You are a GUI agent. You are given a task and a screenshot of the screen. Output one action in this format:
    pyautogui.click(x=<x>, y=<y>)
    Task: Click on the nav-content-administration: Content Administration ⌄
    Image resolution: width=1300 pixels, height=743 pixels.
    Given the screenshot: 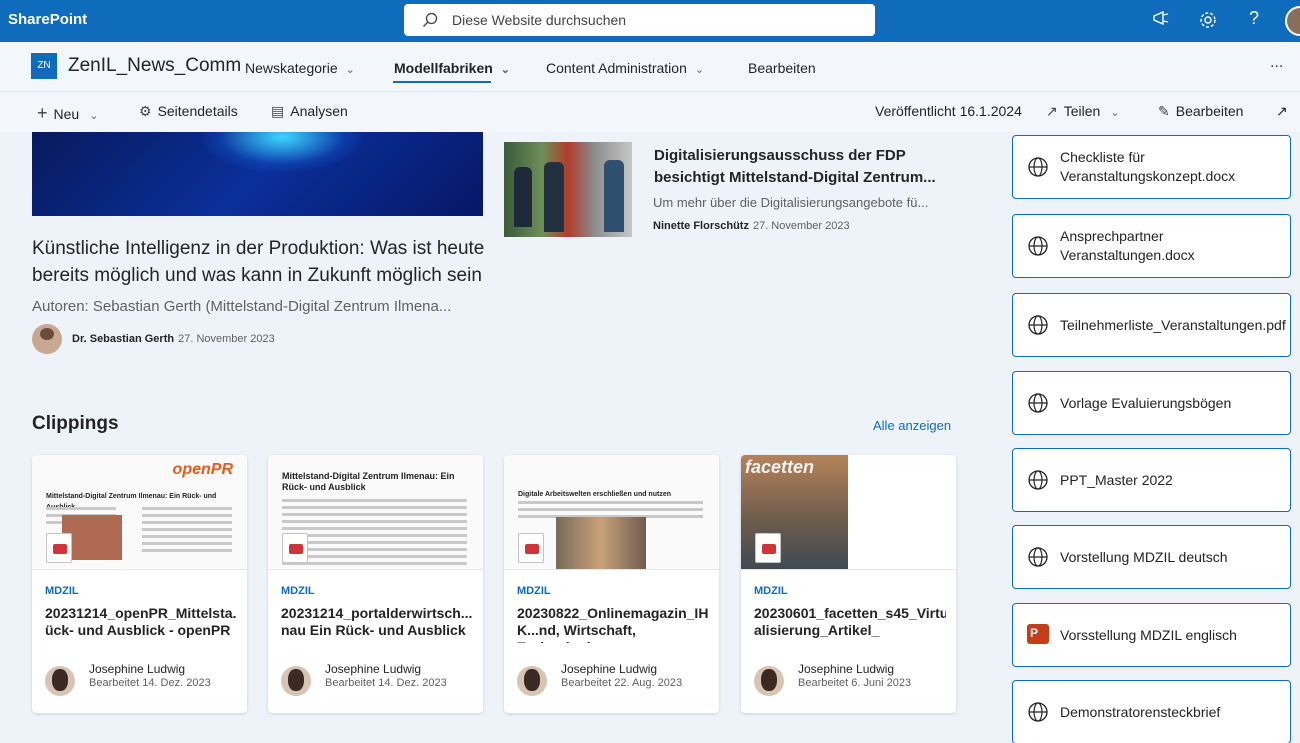 What is the action you would take?
    pyautogui.click(x=625, y=68)
    